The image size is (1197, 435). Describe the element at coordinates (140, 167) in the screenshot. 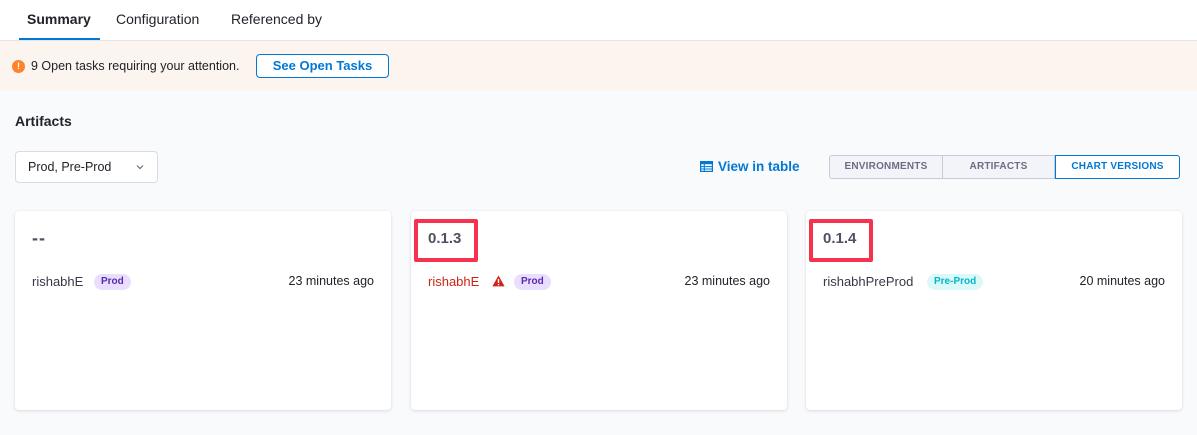

I see `chevron-down-icon` at that location.